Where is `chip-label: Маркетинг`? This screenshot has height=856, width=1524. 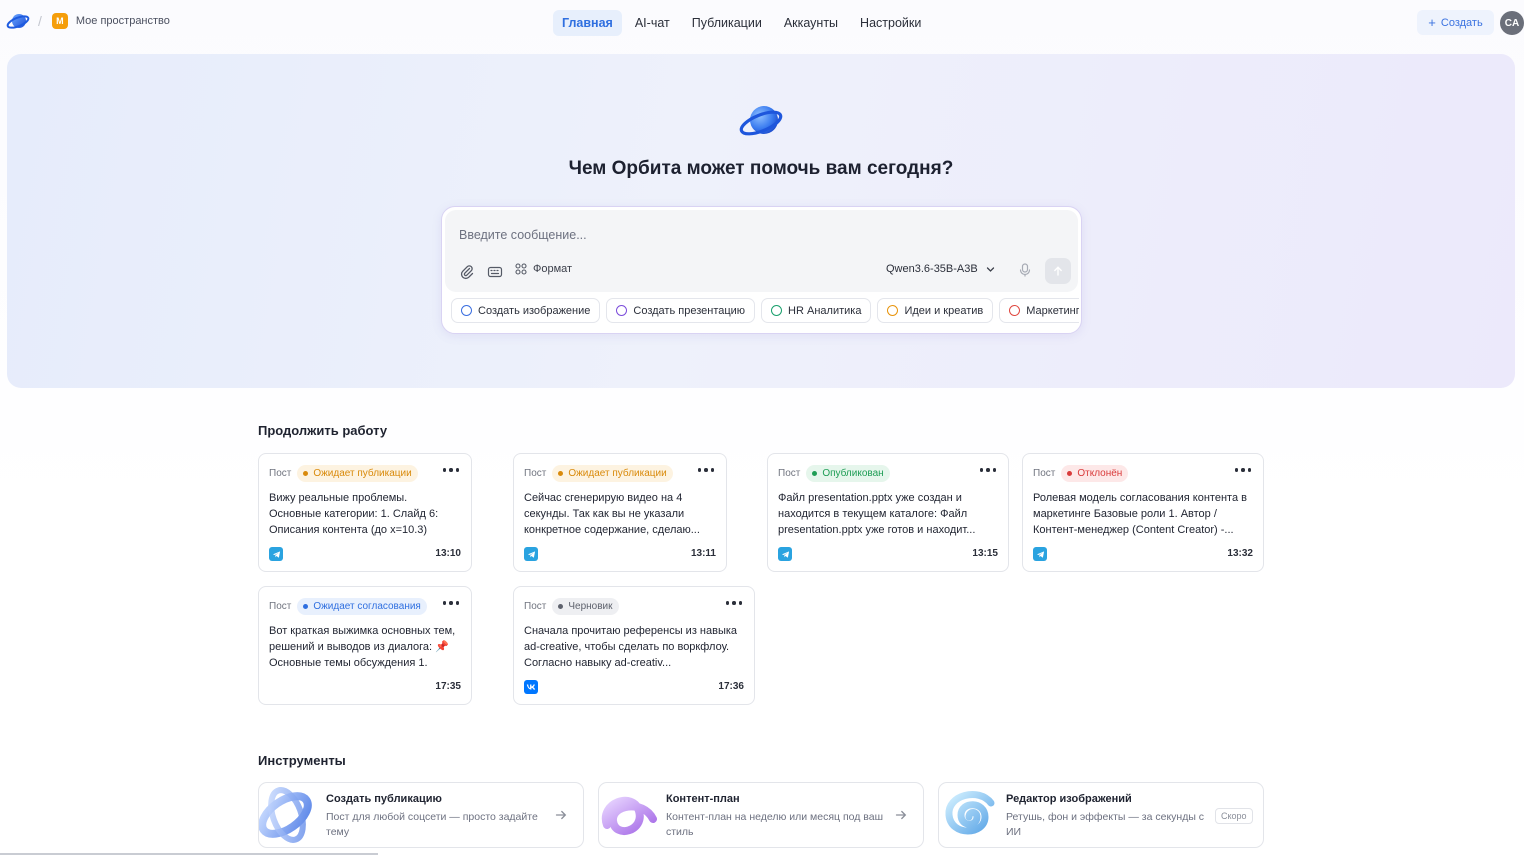 chip-label: Маркетинг is located at coordinates (1052, 310).